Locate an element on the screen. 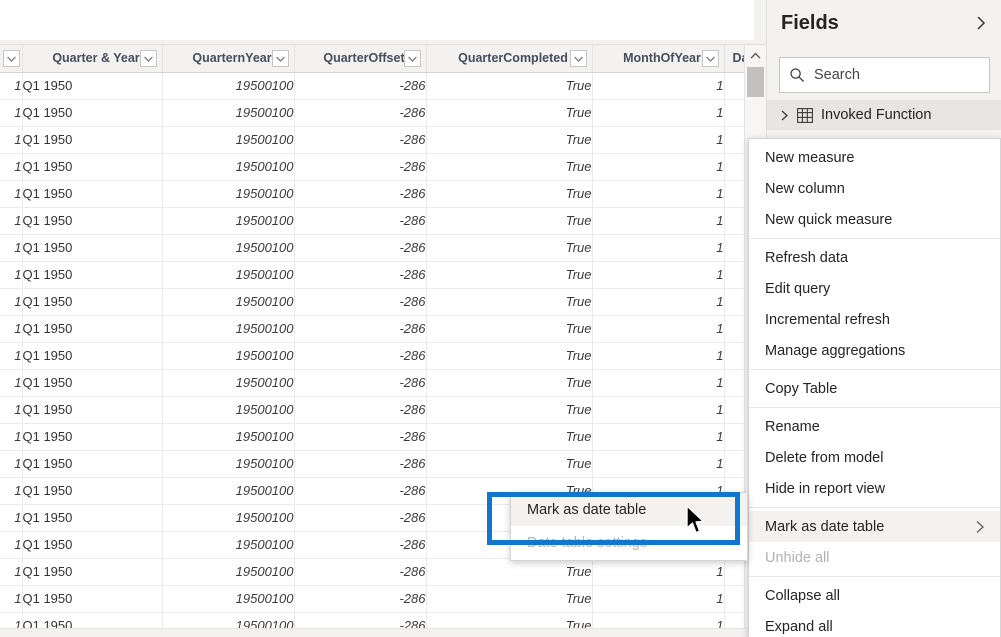 This screenshot has width=1001, height=637. chevron-right-icon is located at coordinates (786, 115).